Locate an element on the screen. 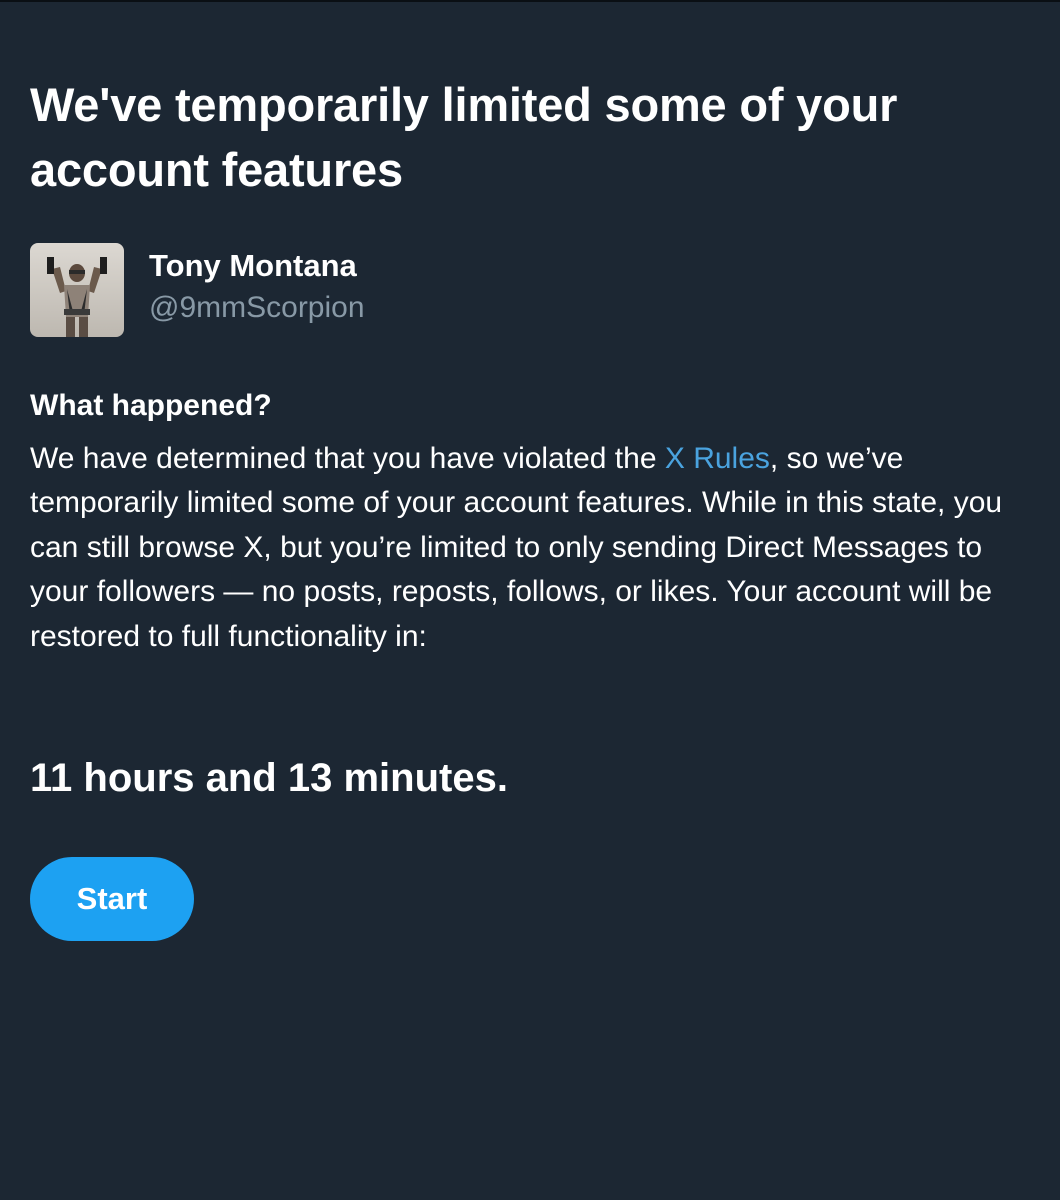 The height and width of the screenshot is (1200, 1060). restriction-countdown: 11 hours and 13 minutes. is located at coordinates (269, 778).